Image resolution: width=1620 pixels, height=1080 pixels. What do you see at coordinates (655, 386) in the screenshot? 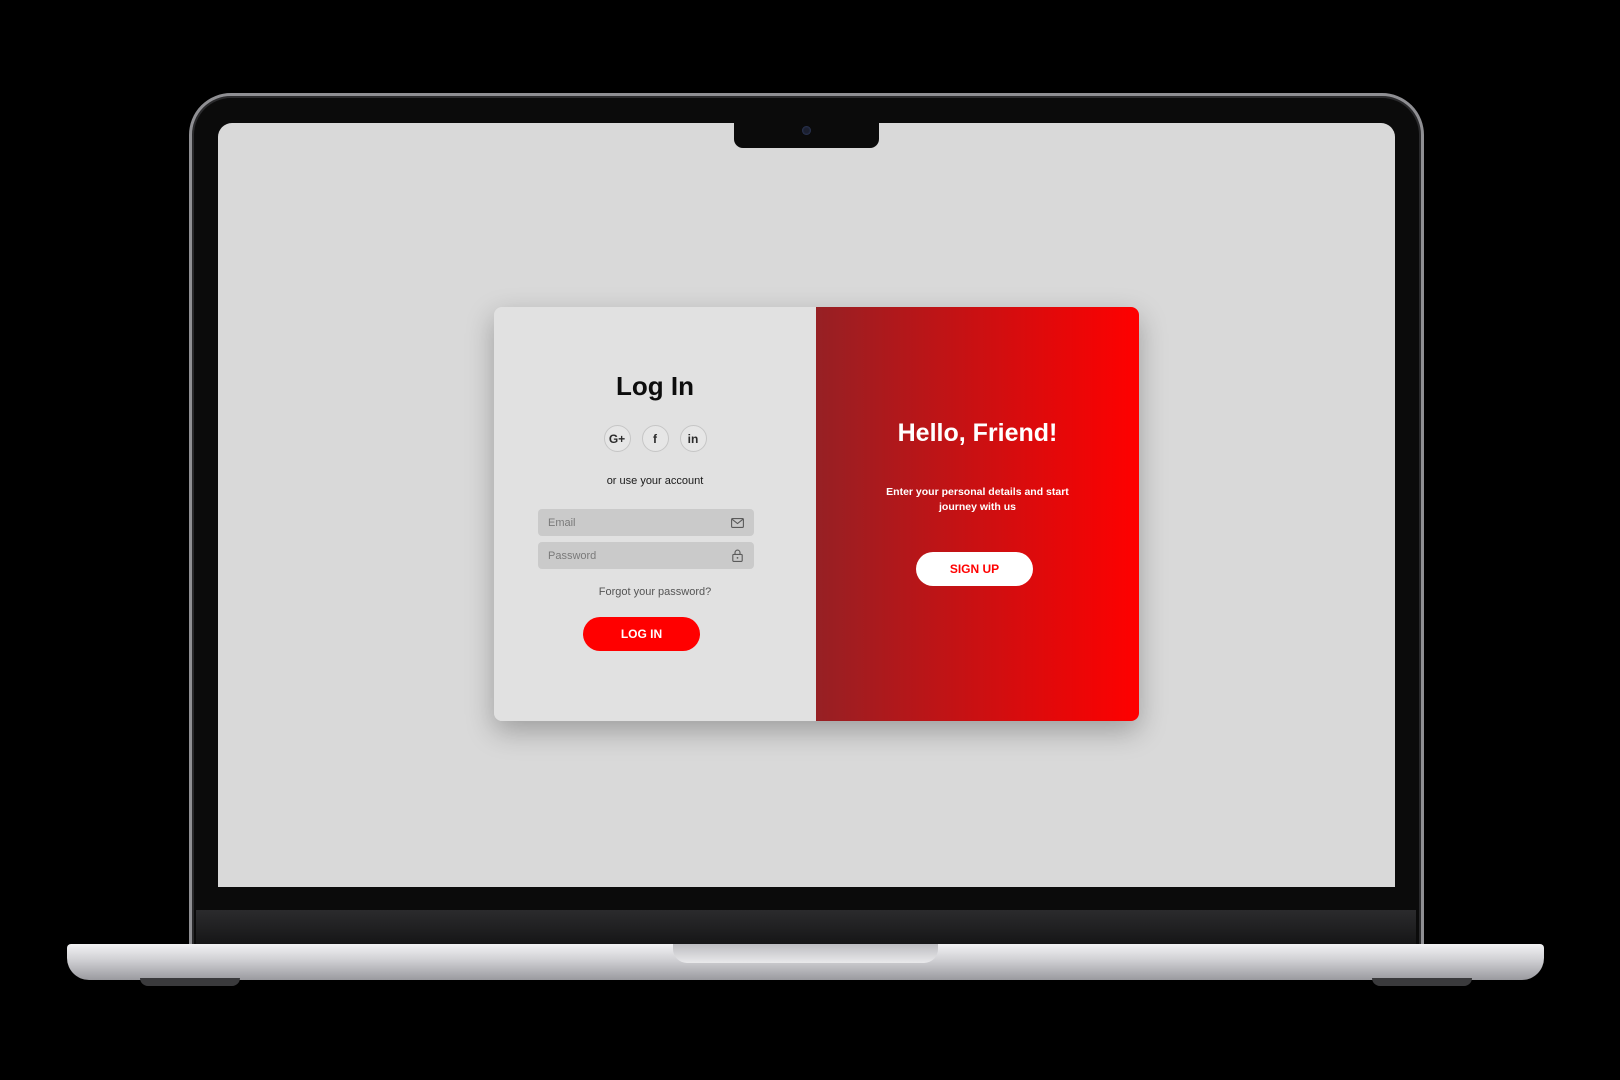
I see `login-title: Log In` at bounding box center [655, 386].